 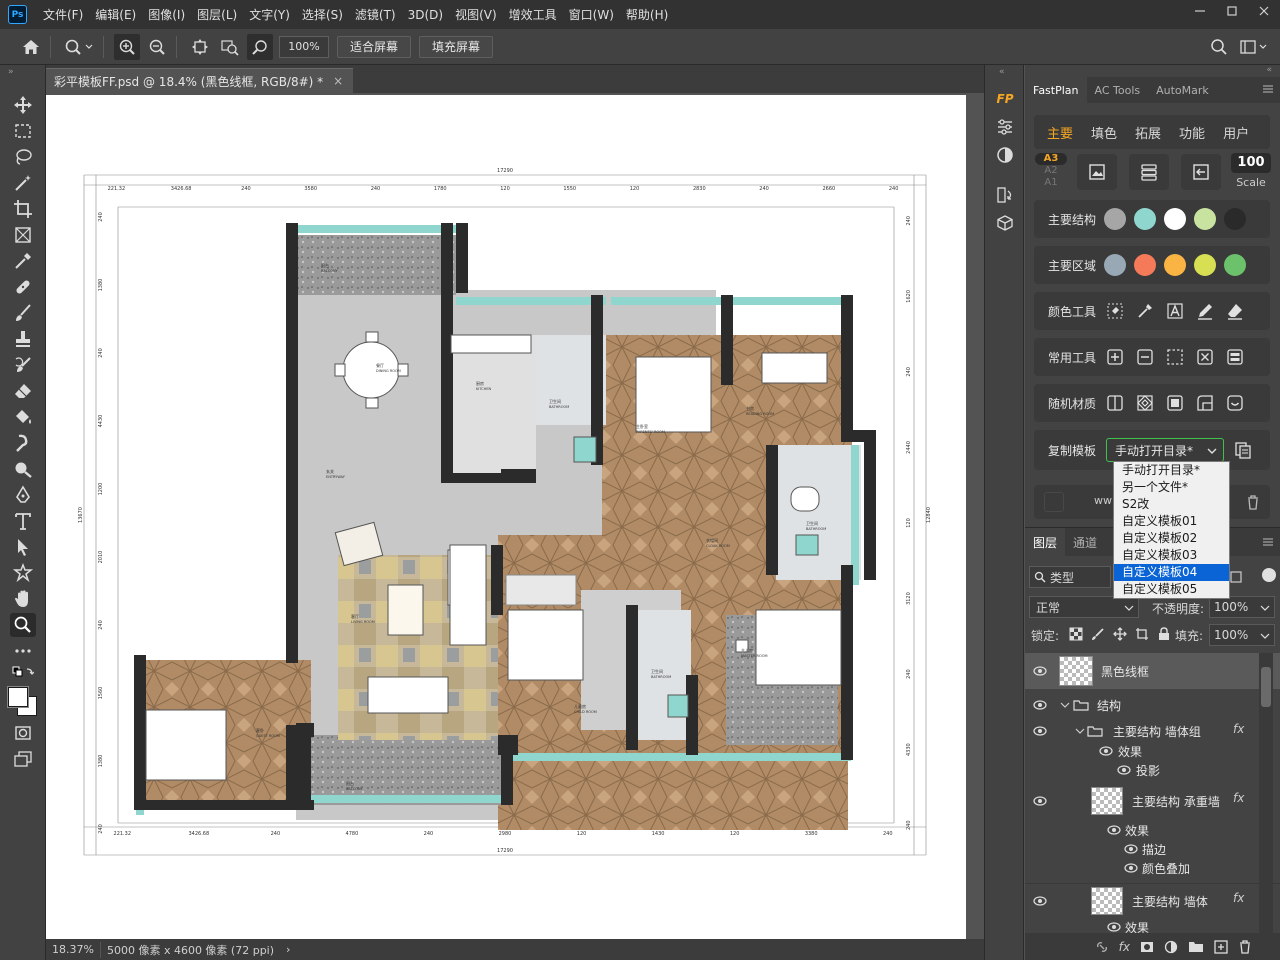 What do you see at coordinates (1102, 947) in the screenshot?
I see `link-layers-icon` at bounding box center [1102, 947].